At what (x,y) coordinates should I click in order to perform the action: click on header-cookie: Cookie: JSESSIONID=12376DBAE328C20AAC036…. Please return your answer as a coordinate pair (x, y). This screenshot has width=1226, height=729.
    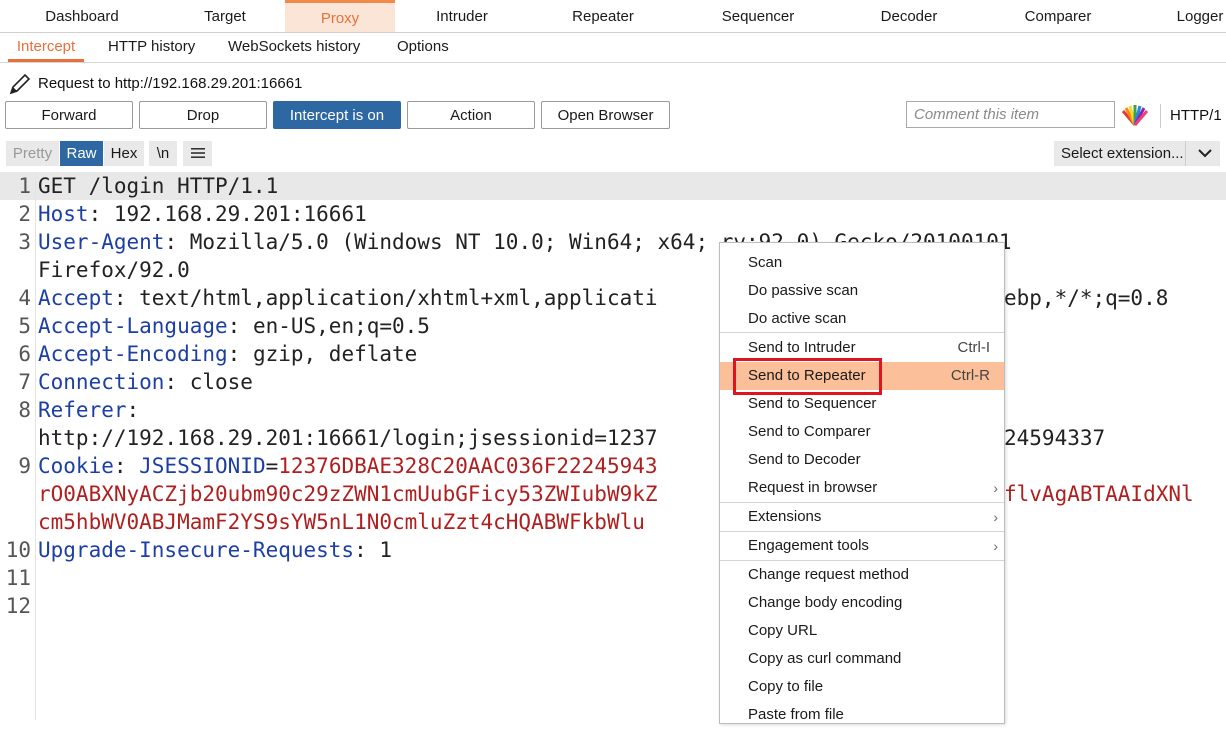
    Looking at the image, I should click on (348, 466).